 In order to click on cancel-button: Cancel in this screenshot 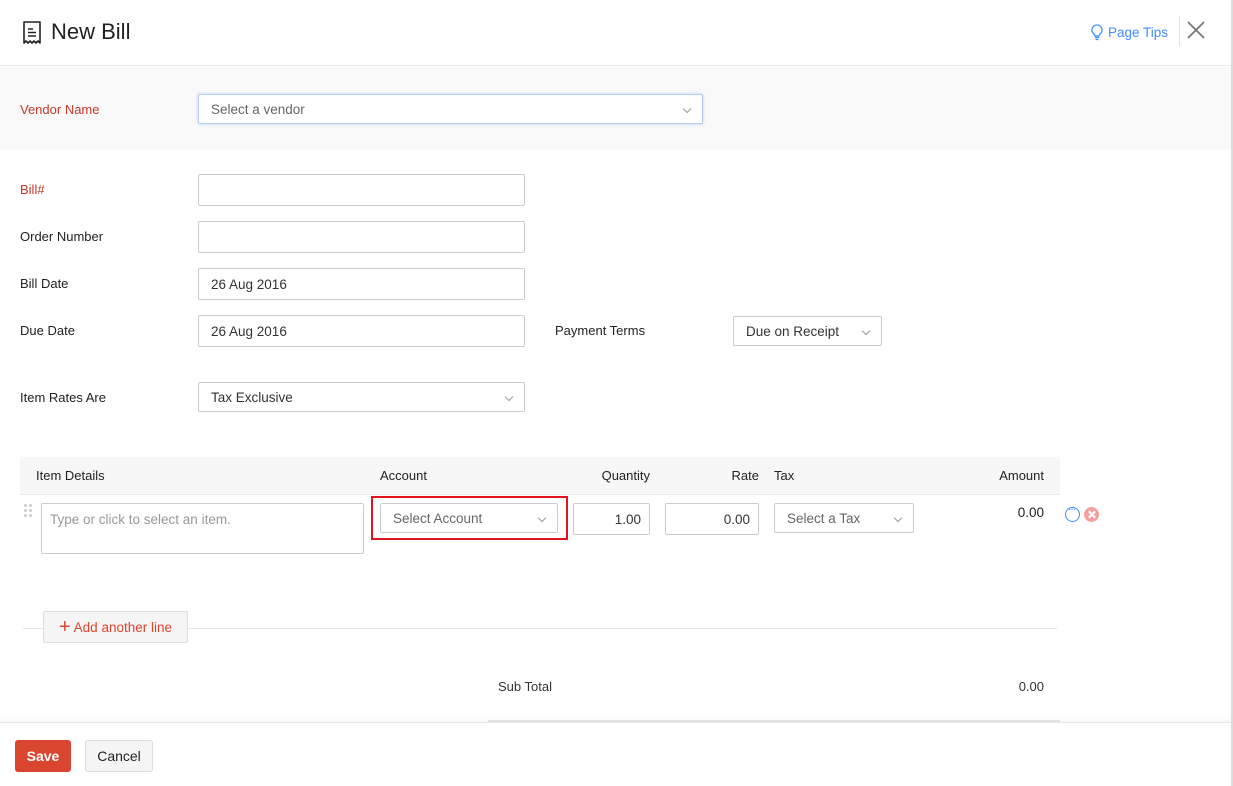, I will do `click(119, 756)`.